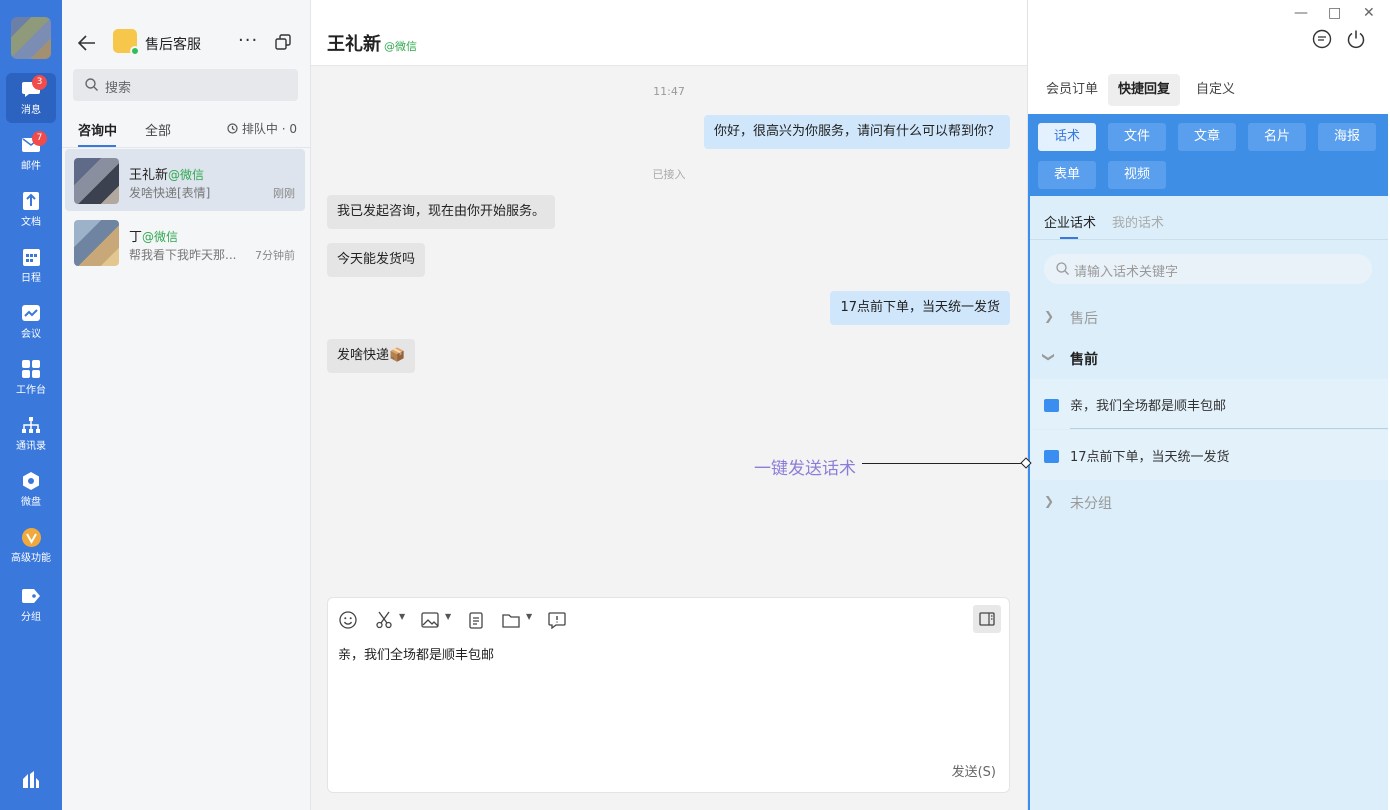 The image size is (1390, 810). Describe the element at coordinates (284, 193) in the screenshot. I see `last-message-time: 刚刚` at that location.